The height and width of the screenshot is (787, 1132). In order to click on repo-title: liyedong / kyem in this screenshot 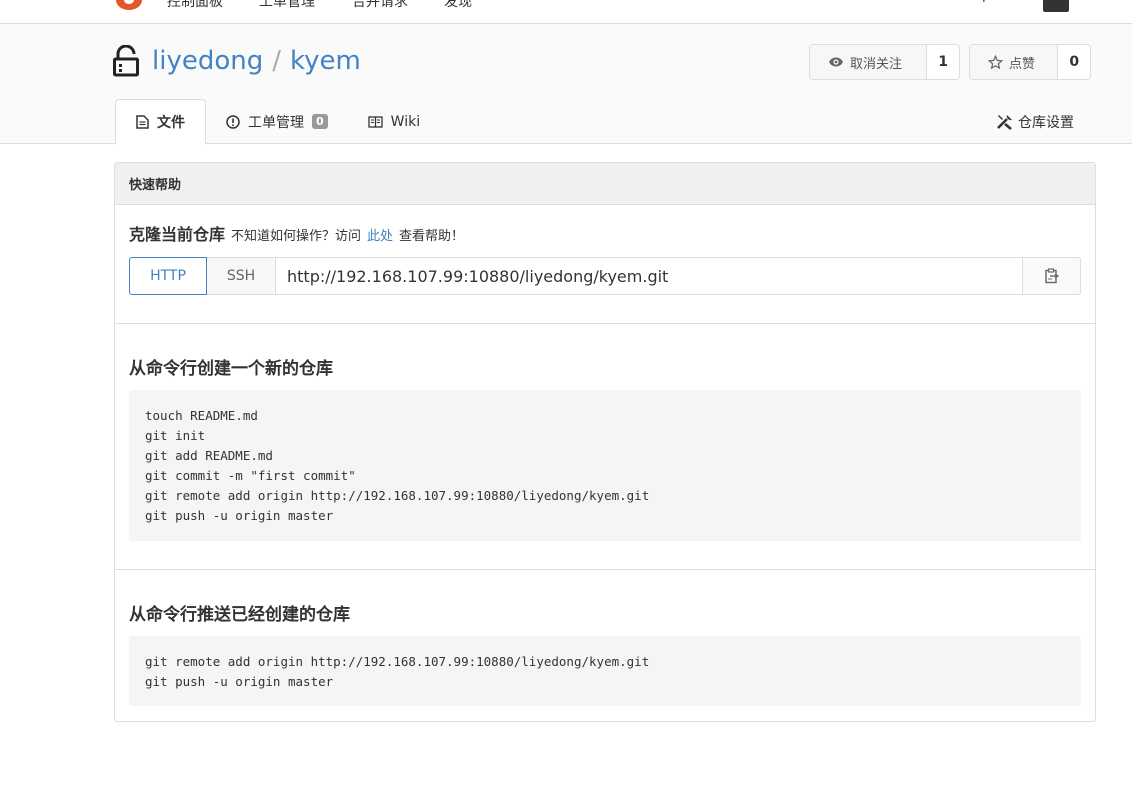, I will do `click(237, 61)`.